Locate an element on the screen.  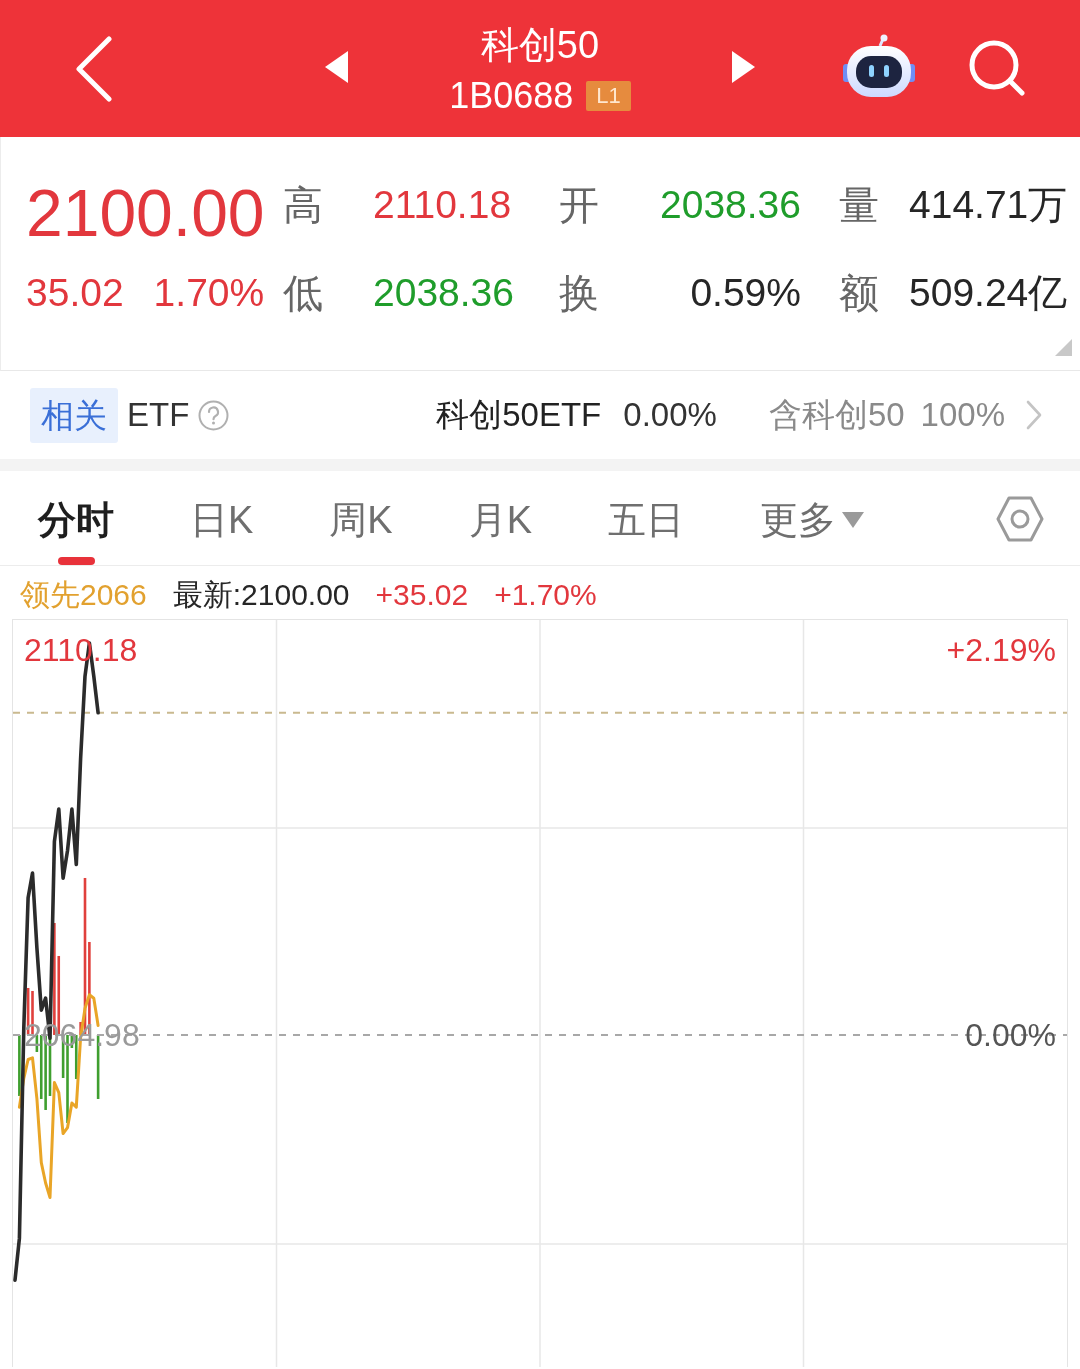
tab: 五日 is located at coordinates (646, 529).